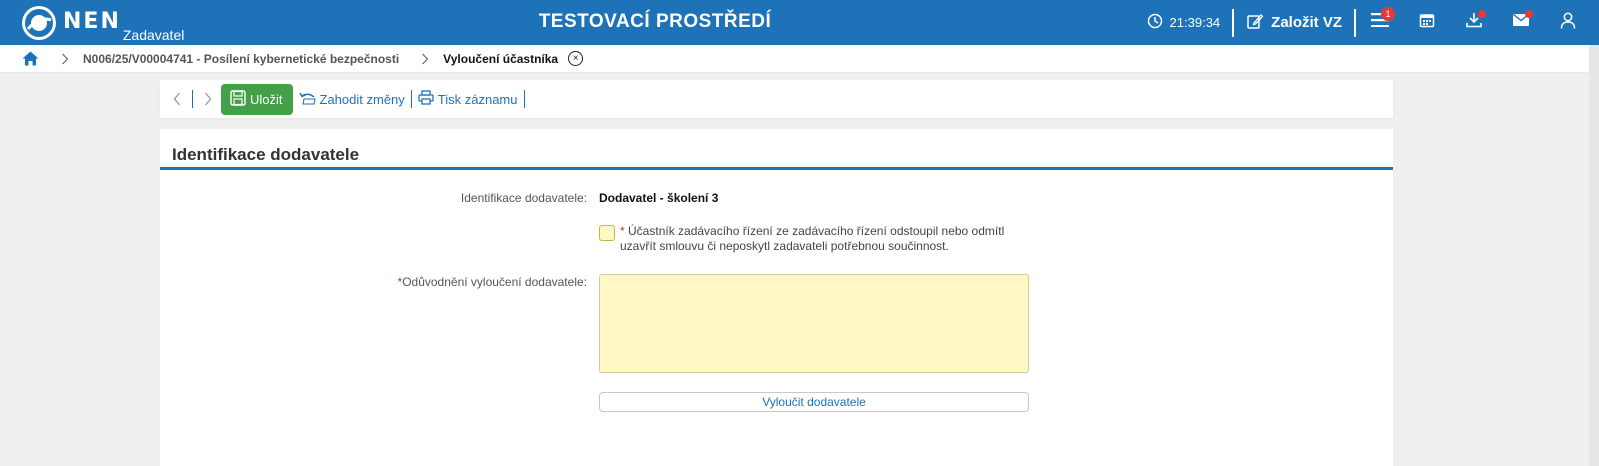 The image size is (1599, 466). I want to click on downloads-button, so click(1473, 22).